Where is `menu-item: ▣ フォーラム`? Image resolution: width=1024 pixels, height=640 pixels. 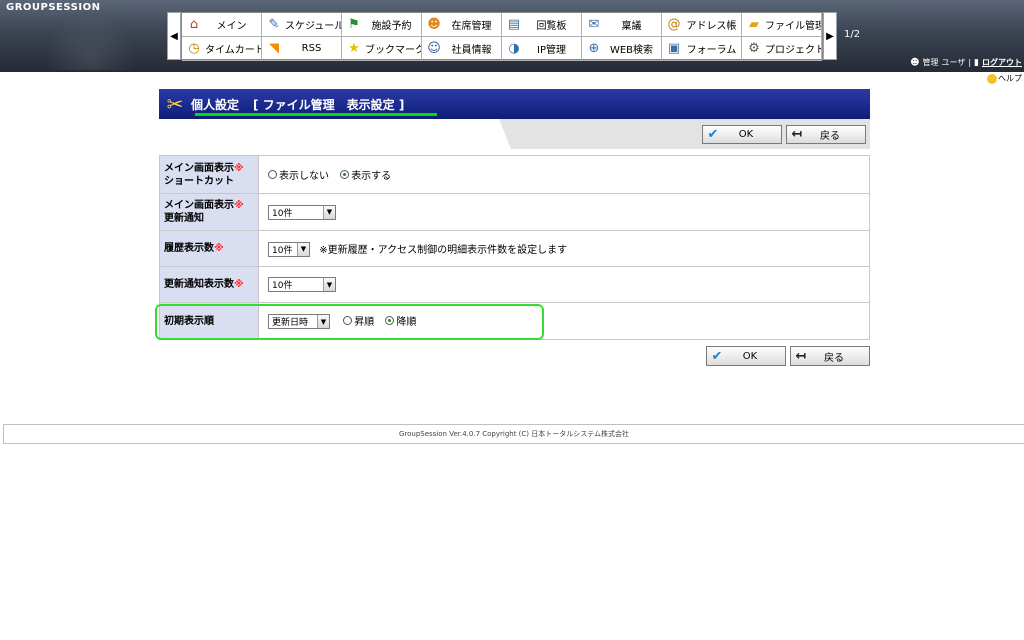 menu-item: ▣ フォーラム is located at coordinates (702, 49).